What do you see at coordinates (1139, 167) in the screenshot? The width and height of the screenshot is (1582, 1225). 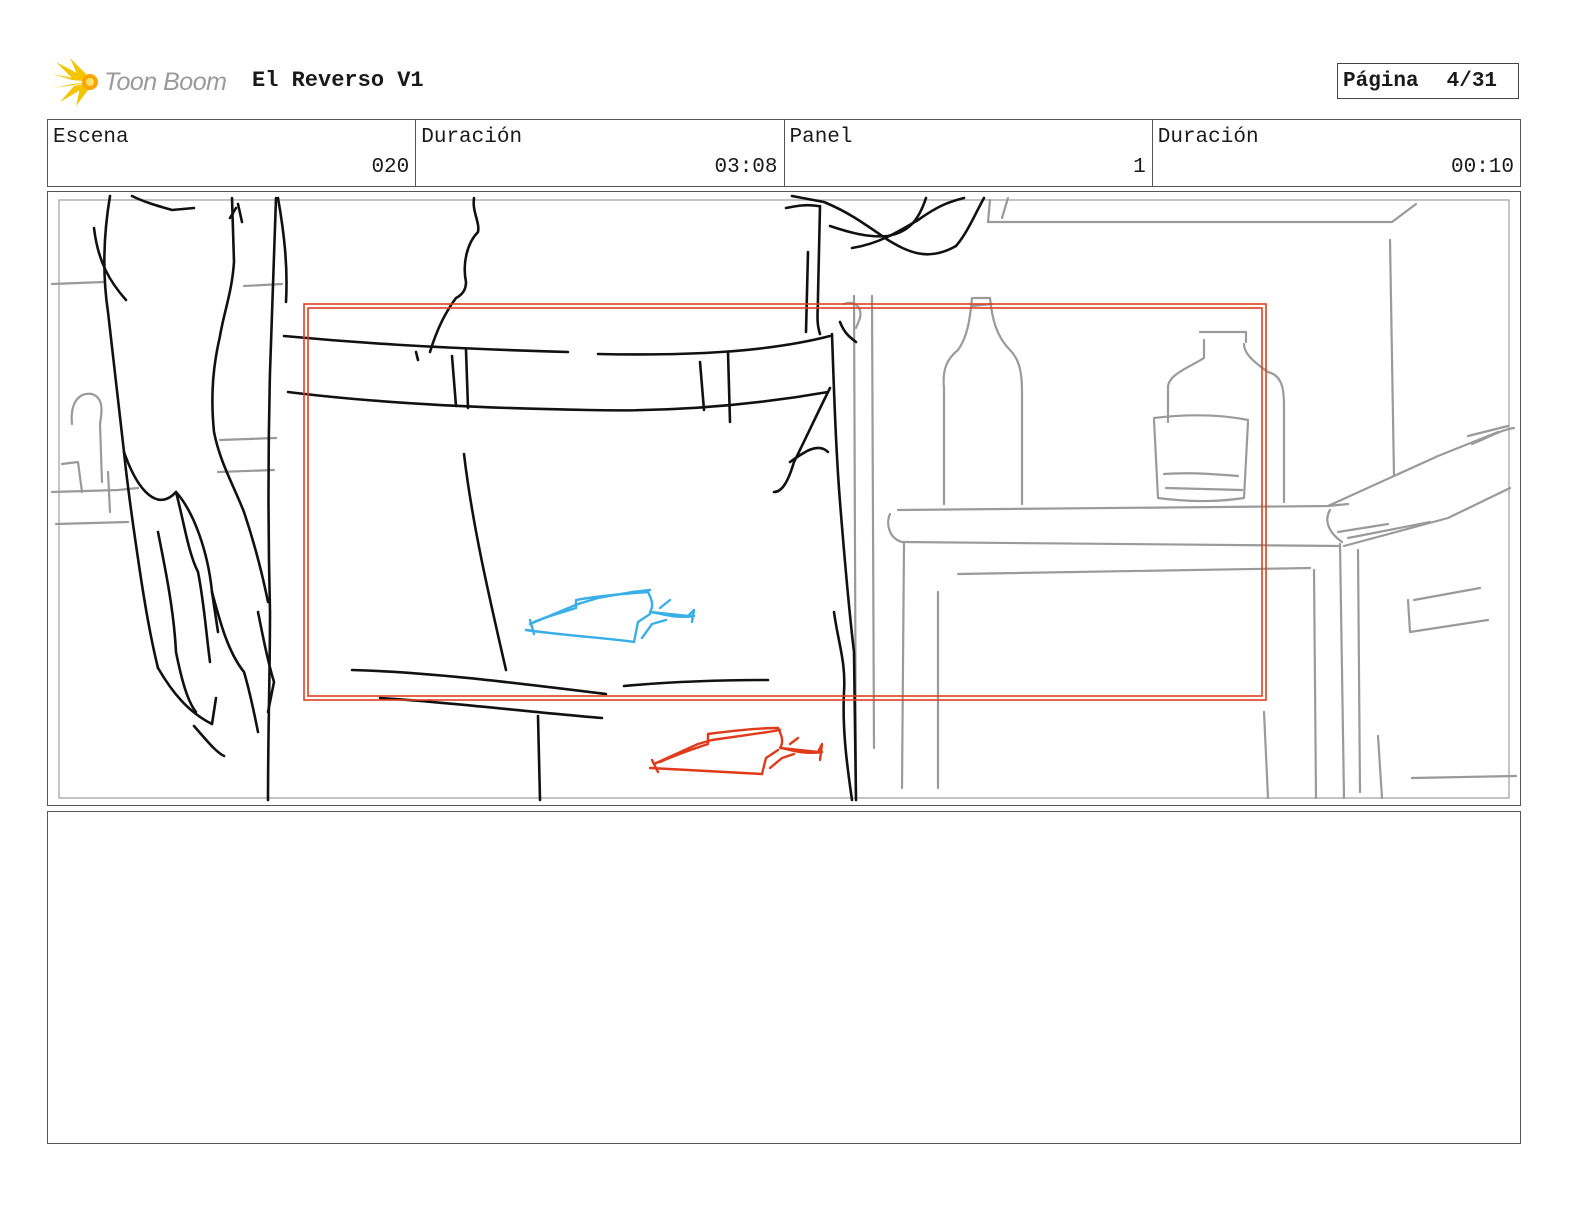 I see `panel-value: 1` at bounding box center [1139, 167].